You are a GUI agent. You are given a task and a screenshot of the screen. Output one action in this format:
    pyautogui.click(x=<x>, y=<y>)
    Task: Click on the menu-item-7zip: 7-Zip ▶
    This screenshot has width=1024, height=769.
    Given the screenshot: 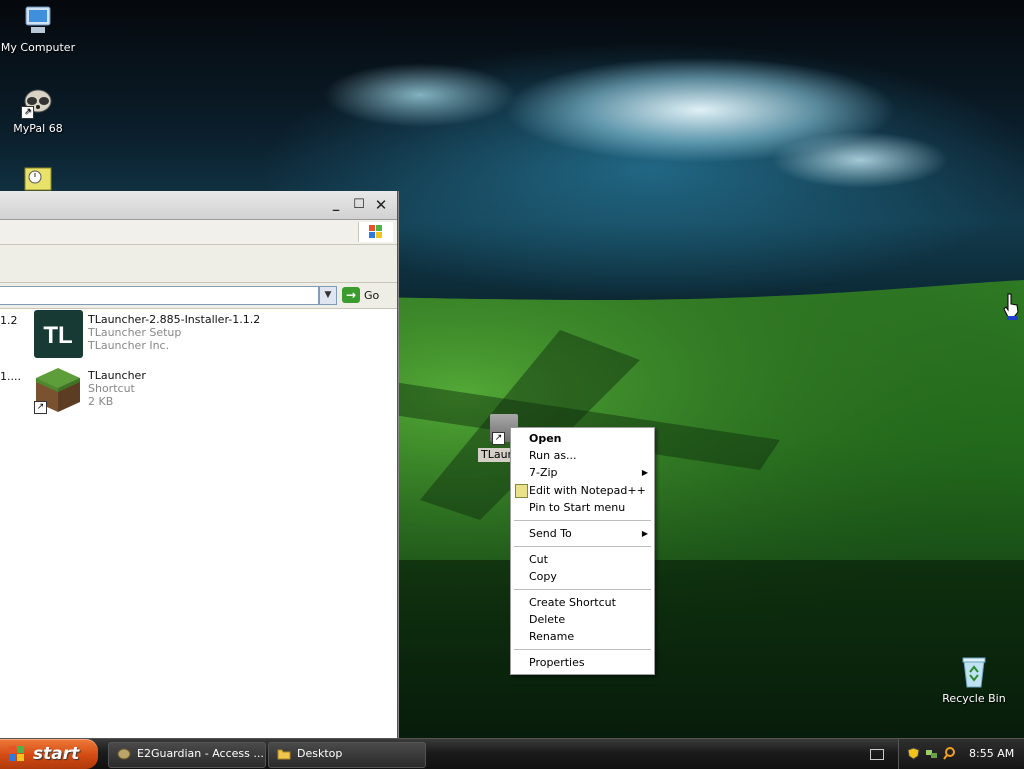 What is the action you would take?
    pyautogui.click(x=582, y=472)
    